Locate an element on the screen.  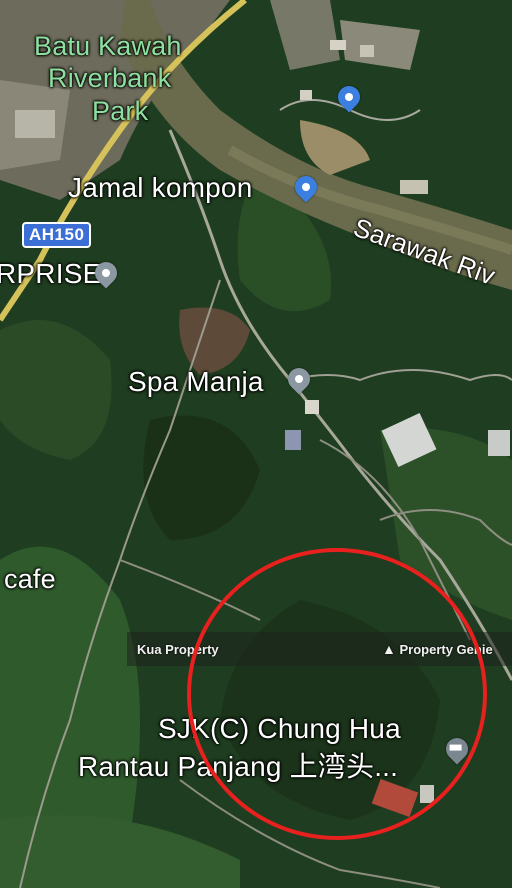
park-label-line2: Riverbank is located at coordinates (110, 78).